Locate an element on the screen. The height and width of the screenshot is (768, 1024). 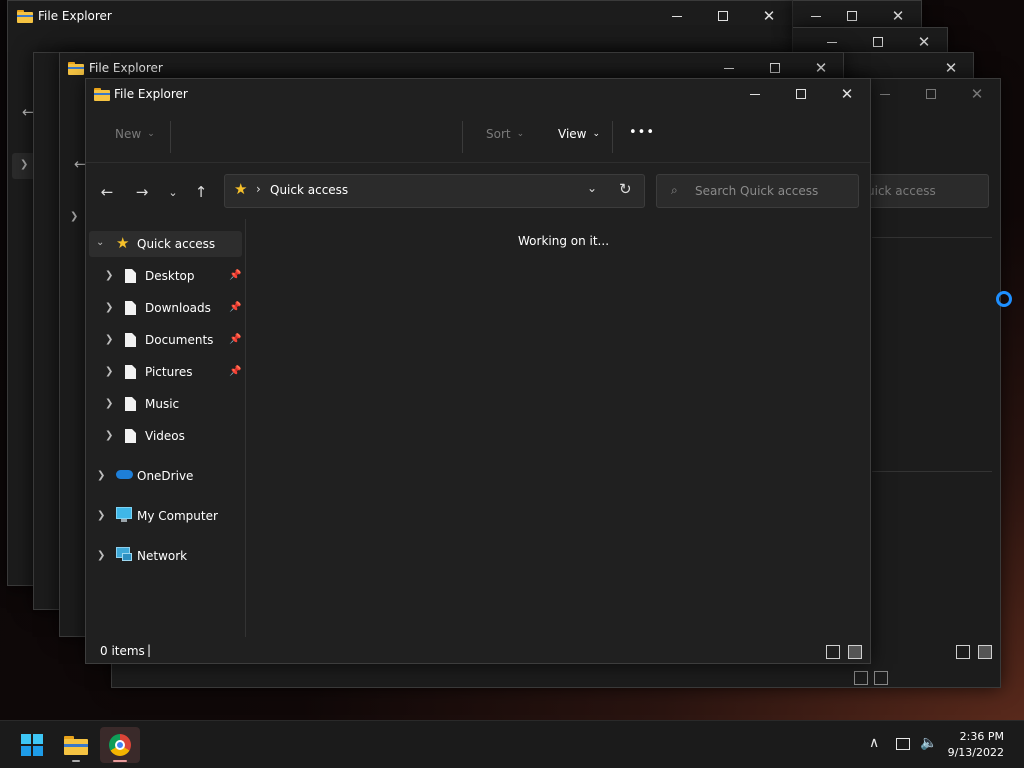
more-options-button: ••• is located at coordinates (642, 132).